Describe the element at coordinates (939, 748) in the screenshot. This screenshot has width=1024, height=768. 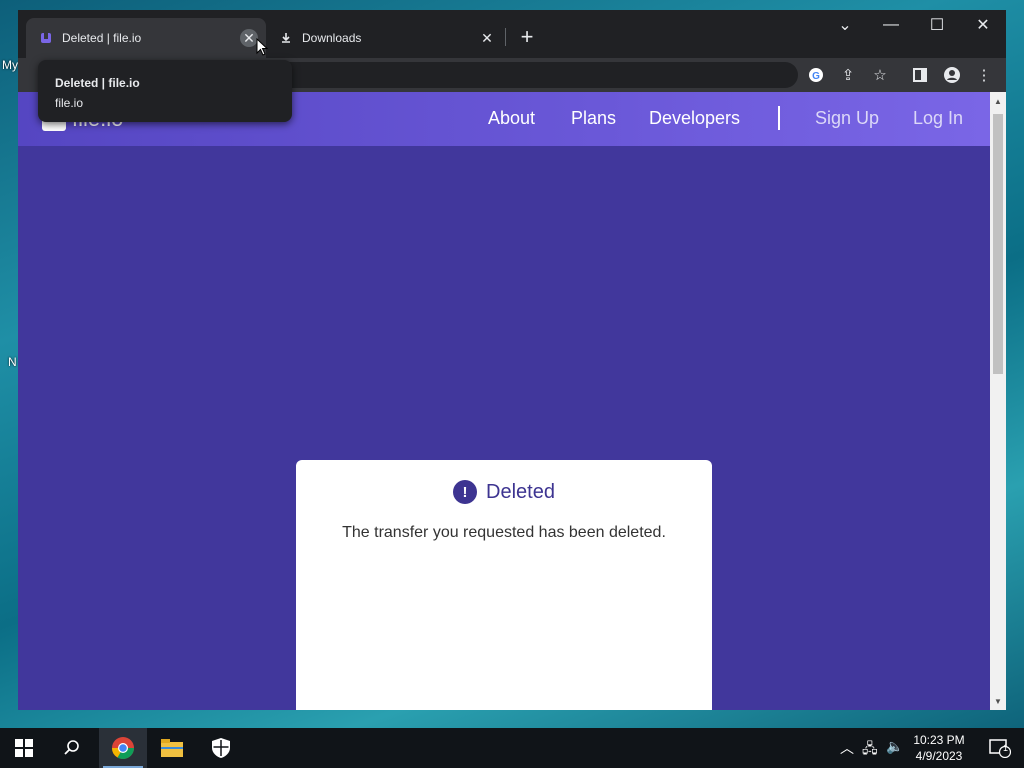
I see `system-clock: 10:23 PM 4/9/2023` at that location.